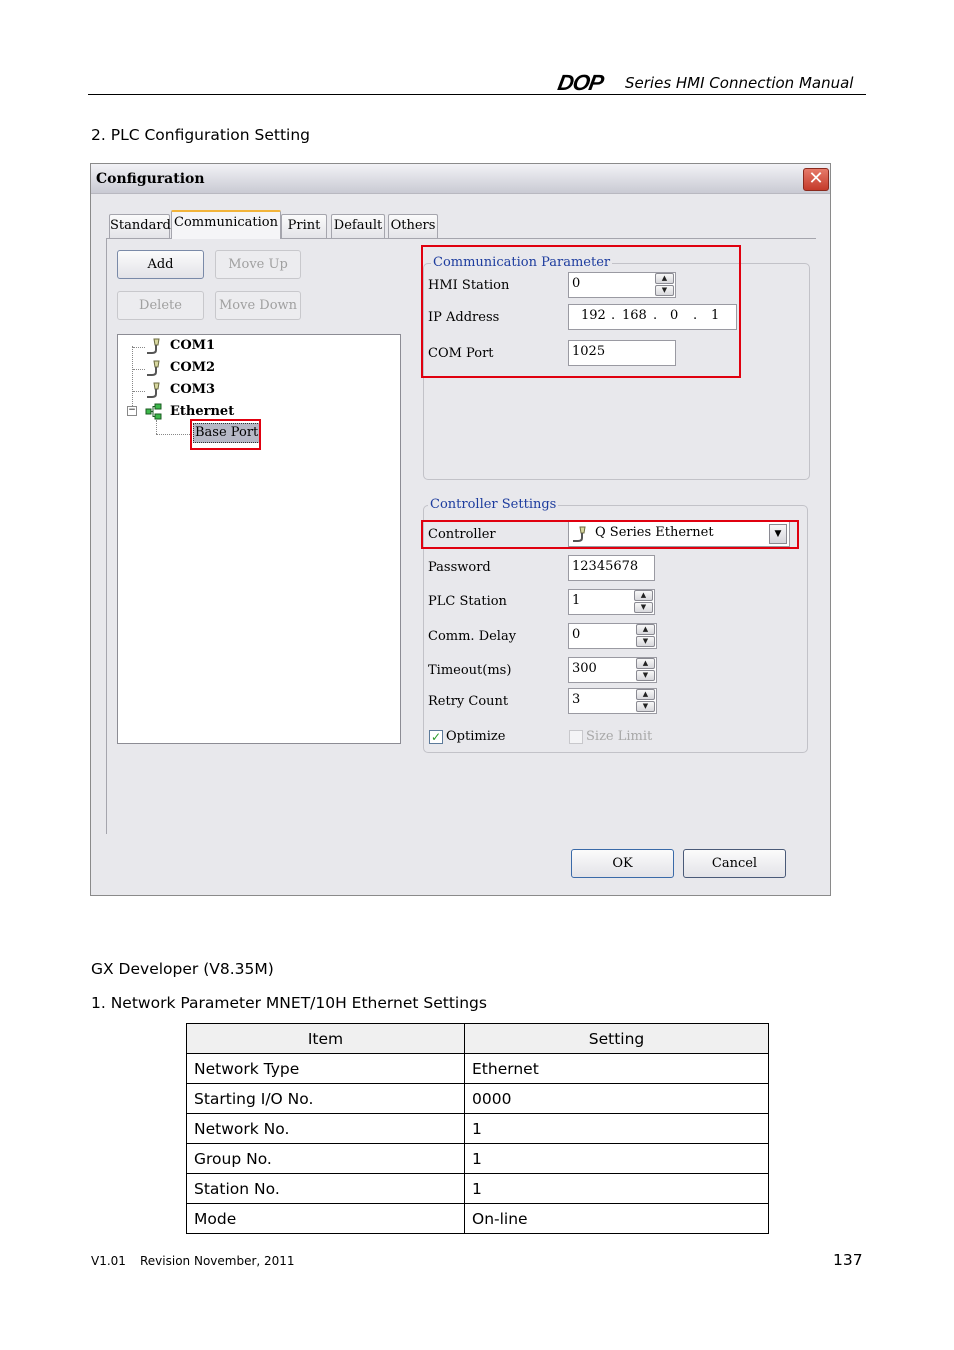  Describe the element at coordinates (325, 1068) in the screenshot. I see `table-cell: Network Type` at that location.